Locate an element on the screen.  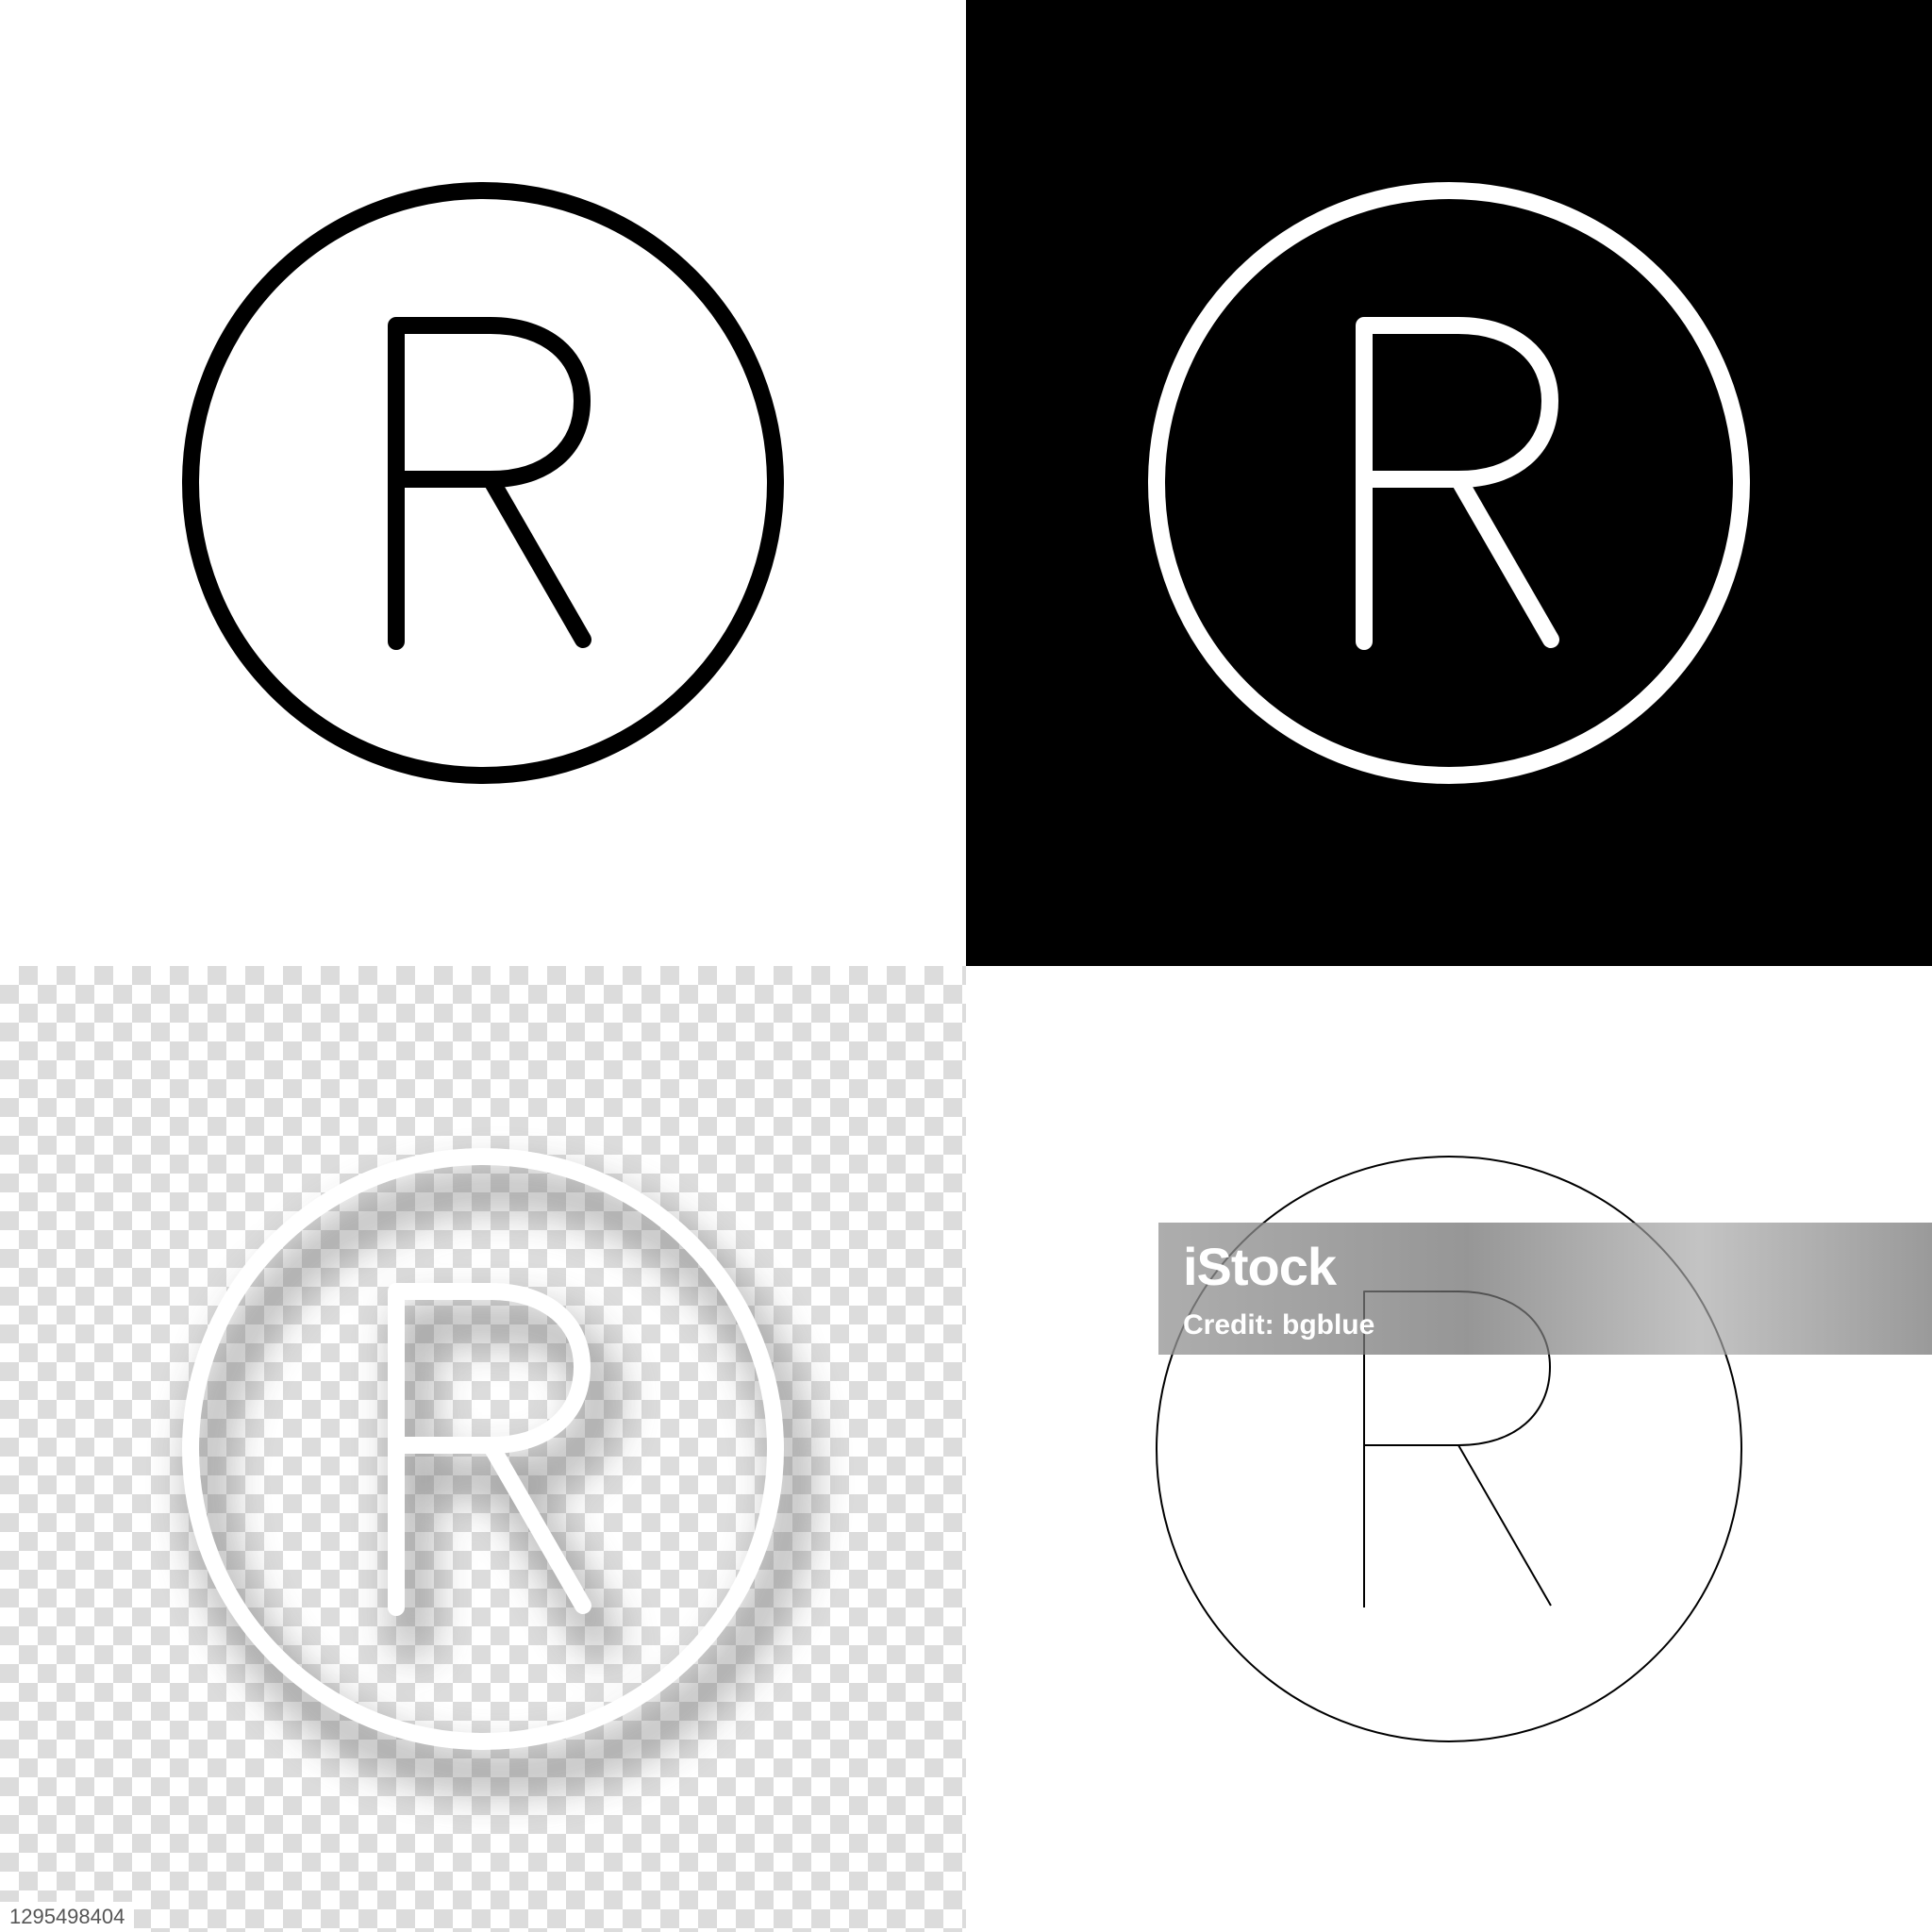
watermark-credit: Credit: bgblue is located at coordinates (1279, 1325).